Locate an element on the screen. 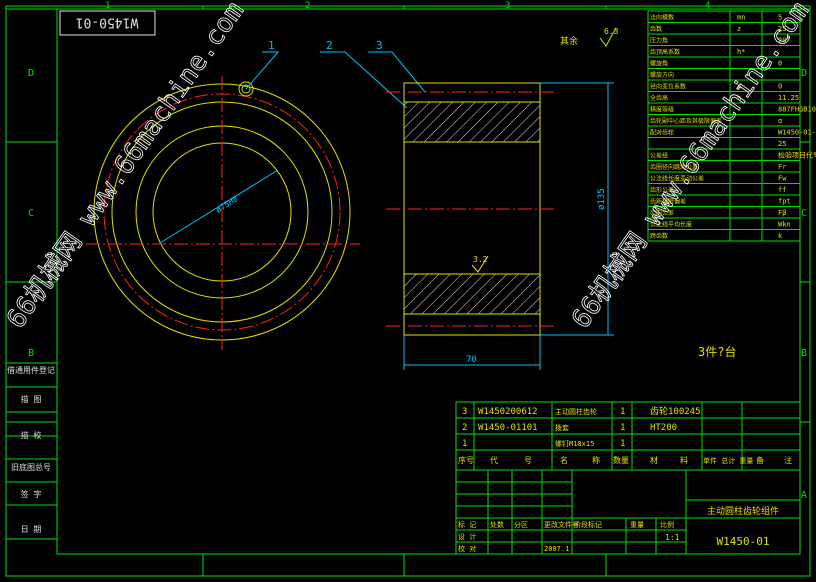 Image resolution: width=816 pixels, height=582 pixels. tb-drawing-name: 主动圆柱齿轮组件 is located at coordinates (743, 511).